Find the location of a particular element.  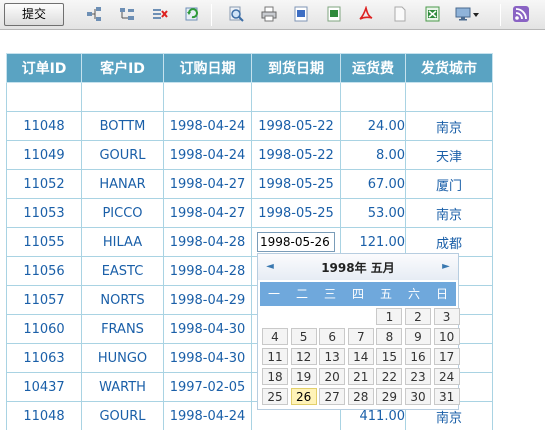

freight-cell is located at coordinates (373, 97).